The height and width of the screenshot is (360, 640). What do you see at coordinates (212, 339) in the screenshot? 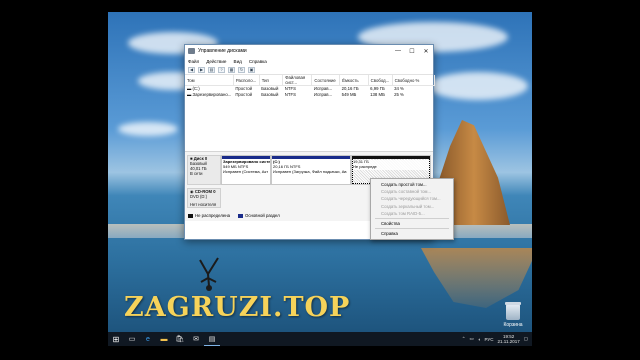
I see `disk-management-taskbar-icon: ▤` at bounding box center [212, 339].